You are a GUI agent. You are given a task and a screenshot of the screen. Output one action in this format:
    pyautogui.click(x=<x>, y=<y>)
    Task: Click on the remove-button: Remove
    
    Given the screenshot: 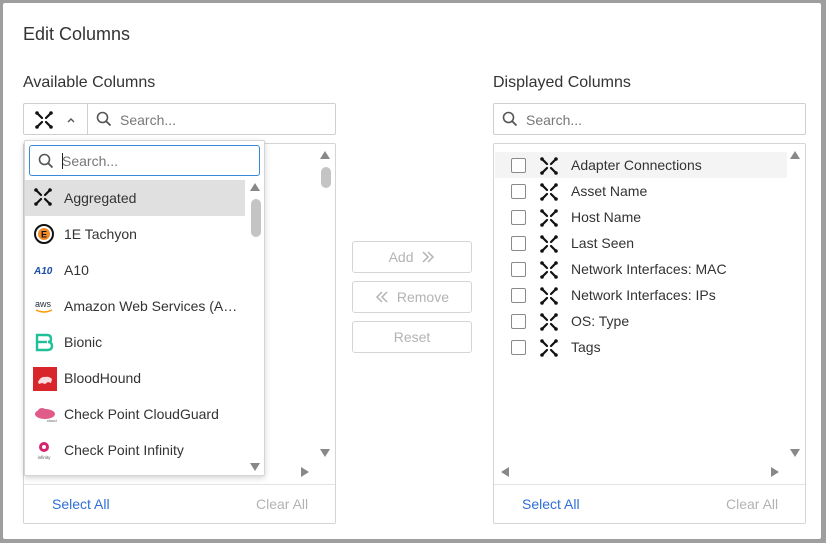 What is the action you would take?
    pyautogui.click(x=412, y=297)
    